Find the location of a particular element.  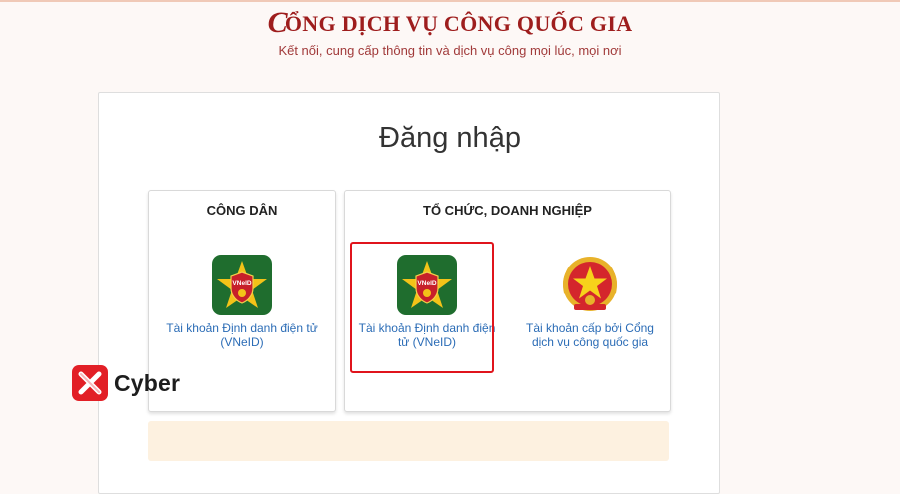

login-title: Đăng nhập is located at coordinates (450, 138).